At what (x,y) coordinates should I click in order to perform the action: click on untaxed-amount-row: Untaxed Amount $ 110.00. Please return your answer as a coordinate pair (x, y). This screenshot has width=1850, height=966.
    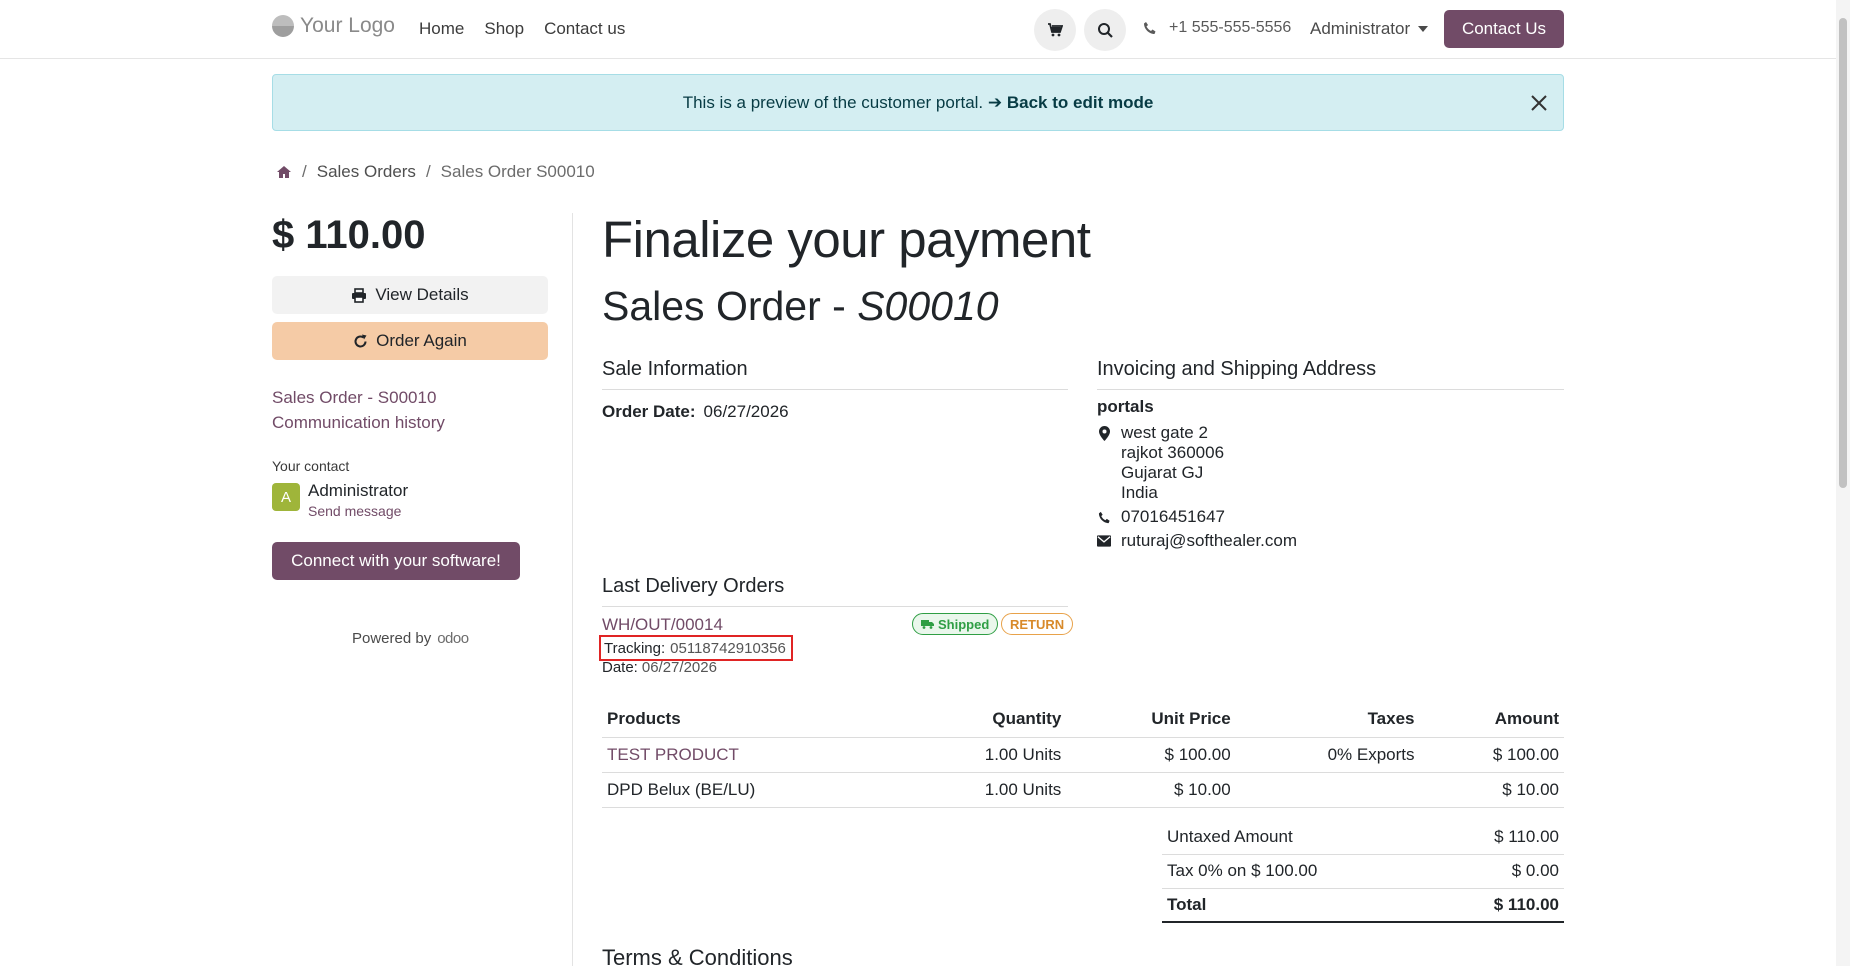
    Looking at the image, I should click on (1363, 837).